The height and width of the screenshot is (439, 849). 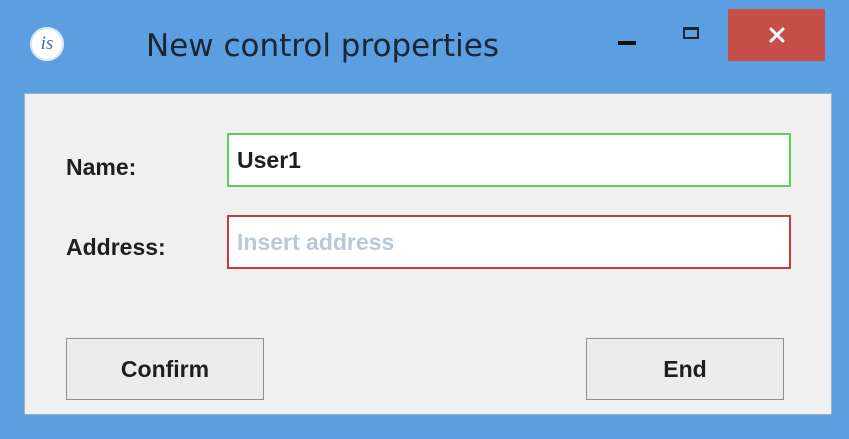 I want to click on end-button-label: End, so click(x=685, y=368).